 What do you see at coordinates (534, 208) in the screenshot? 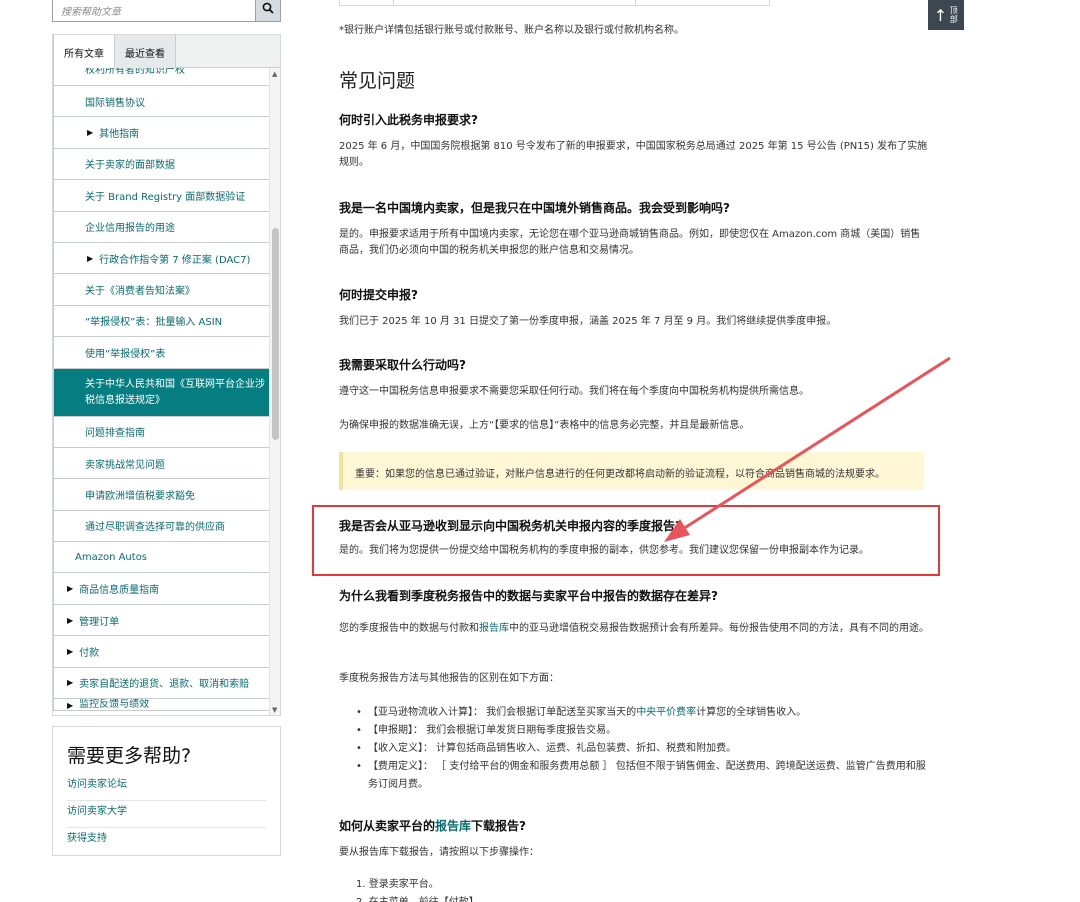
I see `faq-q2: 我是一名中国境内卖家，但是我只在中国境外销售商品。我会受到影响吗?` at bounding box center [534, 208].